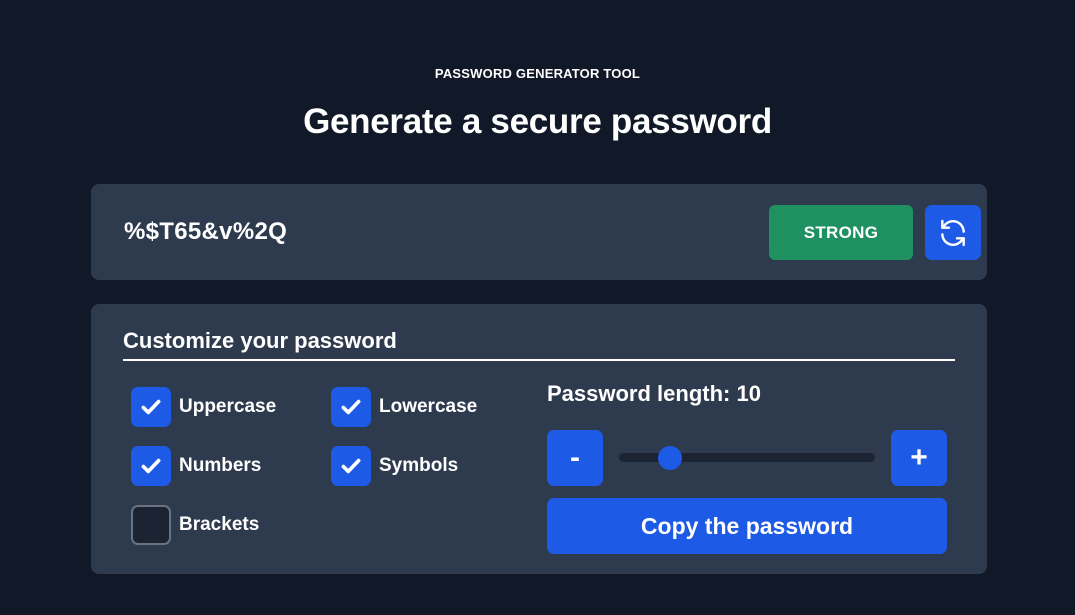 The width and height of the screenshot is (1075, 615). What do you see at coordinates (747, 526) in the screenshot?
I see `copy-password-button: Copy the password` at bounding box center [747, 526].